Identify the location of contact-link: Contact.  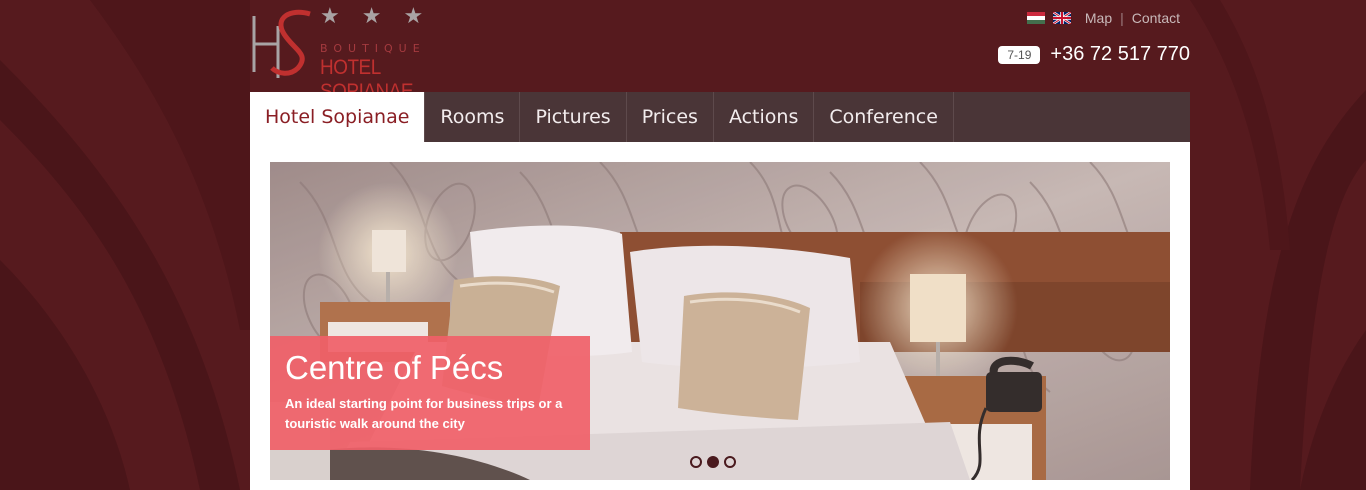
(1156, 18).